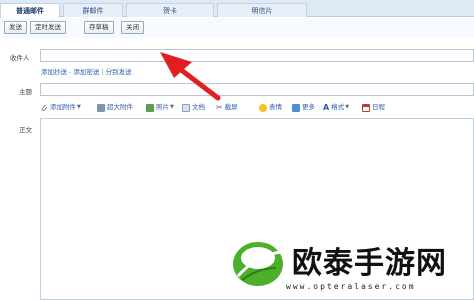 This screenshot has width=474, height=300. What do you see at coordinates (258, 264) in the screenshot?
I see `leaf-logo-icon` at bounding box center [258, 264].